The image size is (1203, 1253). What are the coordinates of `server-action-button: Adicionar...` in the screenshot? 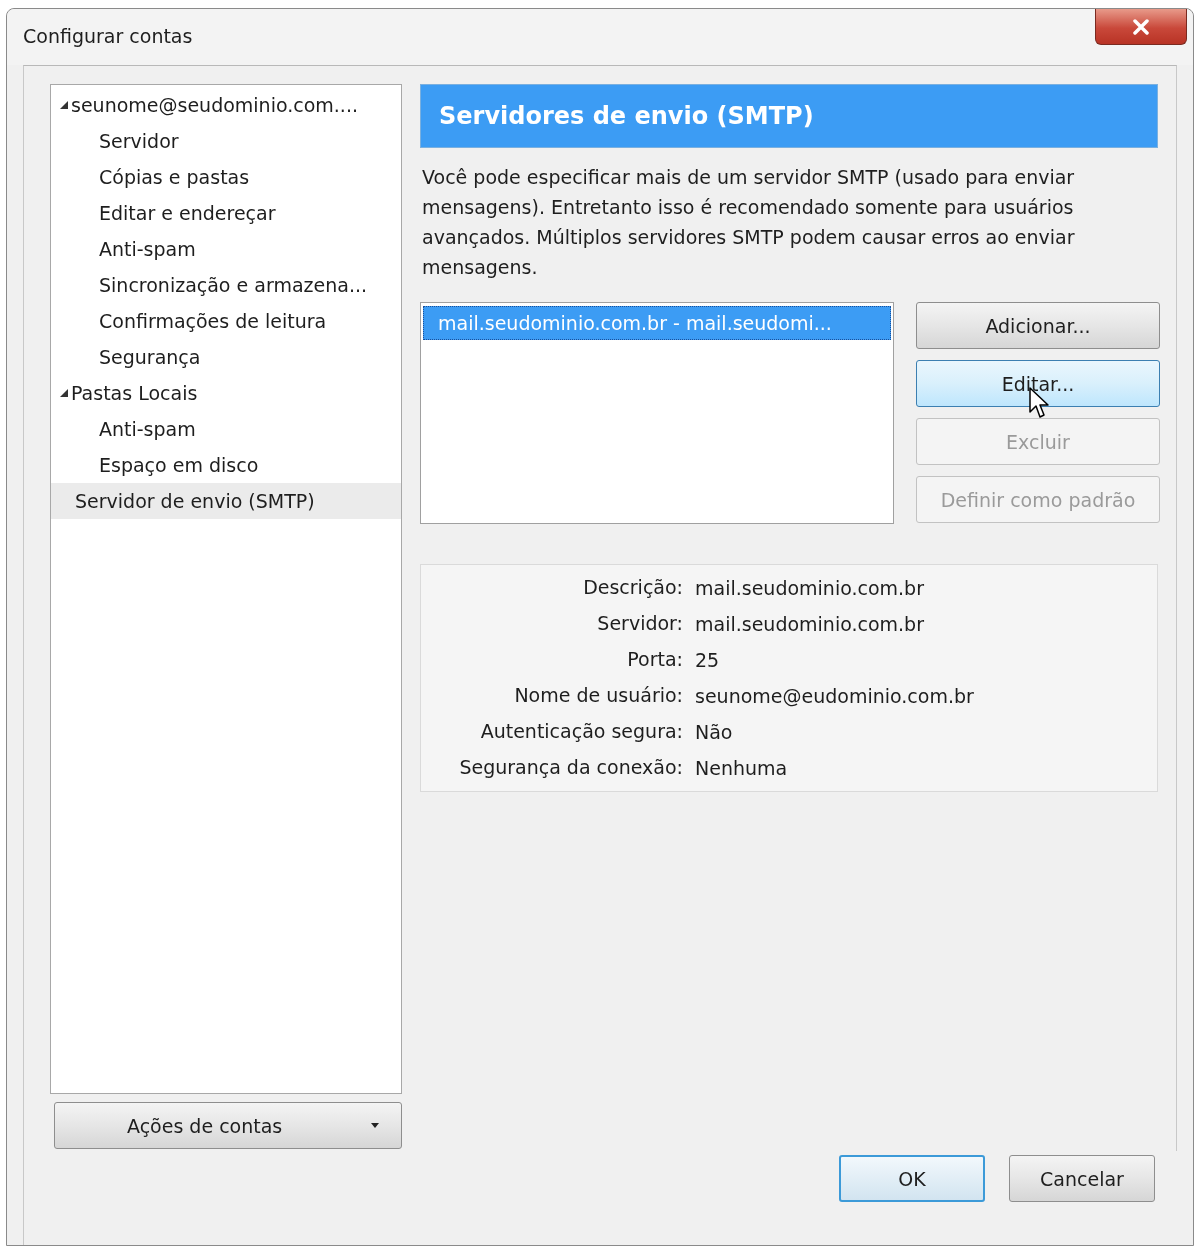 It's located at (1038, 325).